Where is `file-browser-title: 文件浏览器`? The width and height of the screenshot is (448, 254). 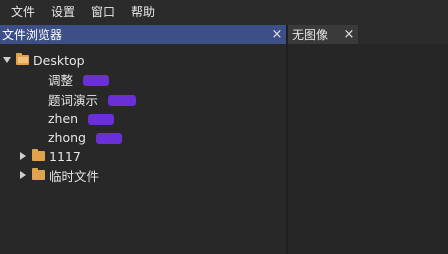
file-browser-title: 文件浏览器 is located at coordinates (32, 35).